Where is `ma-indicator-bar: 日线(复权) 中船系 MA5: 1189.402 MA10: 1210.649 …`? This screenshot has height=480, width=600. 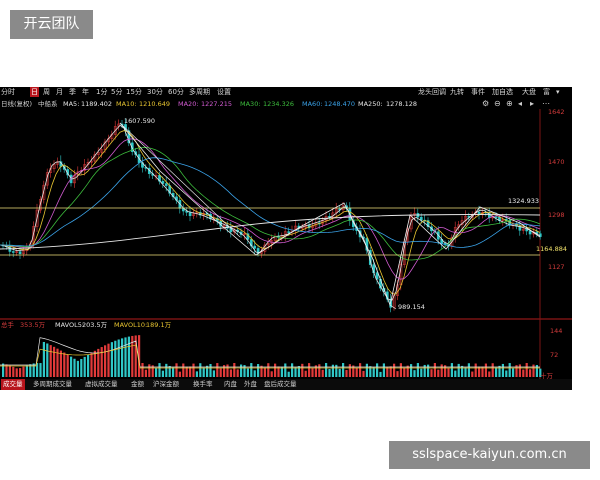 ma-indicator-bar: 日线(复权) 中船系 MA5: 1189.402 MA10: 1210.649 … is located at coordinates (286, 104).